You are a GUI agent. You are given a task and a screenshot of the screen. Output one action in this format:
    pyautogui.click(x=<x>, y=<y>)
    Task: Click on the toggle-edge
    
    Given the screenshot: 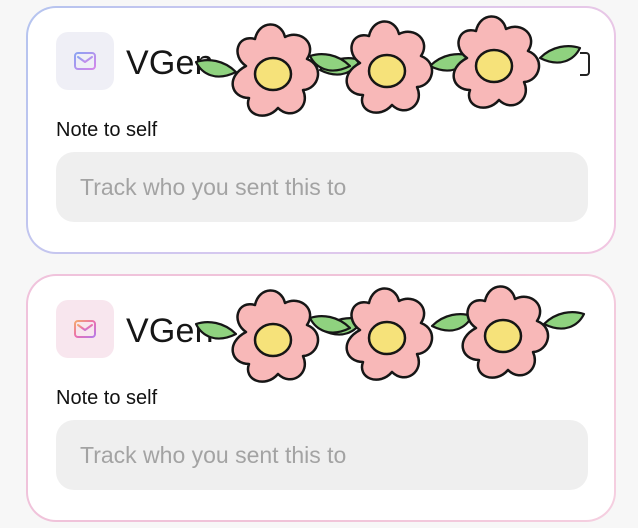 What is the action you would take?
    pyautogui.click(x=585, y=64)
    